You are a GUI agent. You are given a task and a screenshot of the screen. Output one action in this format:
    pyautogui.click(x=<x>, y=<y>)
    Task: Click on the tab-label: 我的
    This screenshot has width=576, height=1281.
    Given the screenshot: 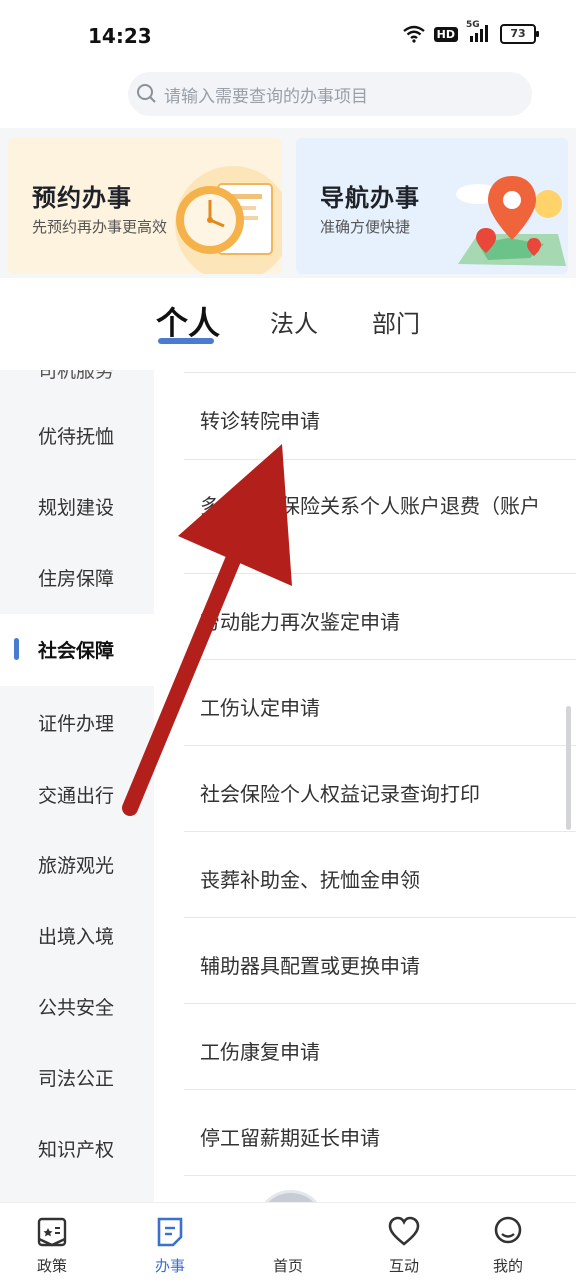 What is the action you would take?
    pyautogui.click(x=507, y=1266)
    